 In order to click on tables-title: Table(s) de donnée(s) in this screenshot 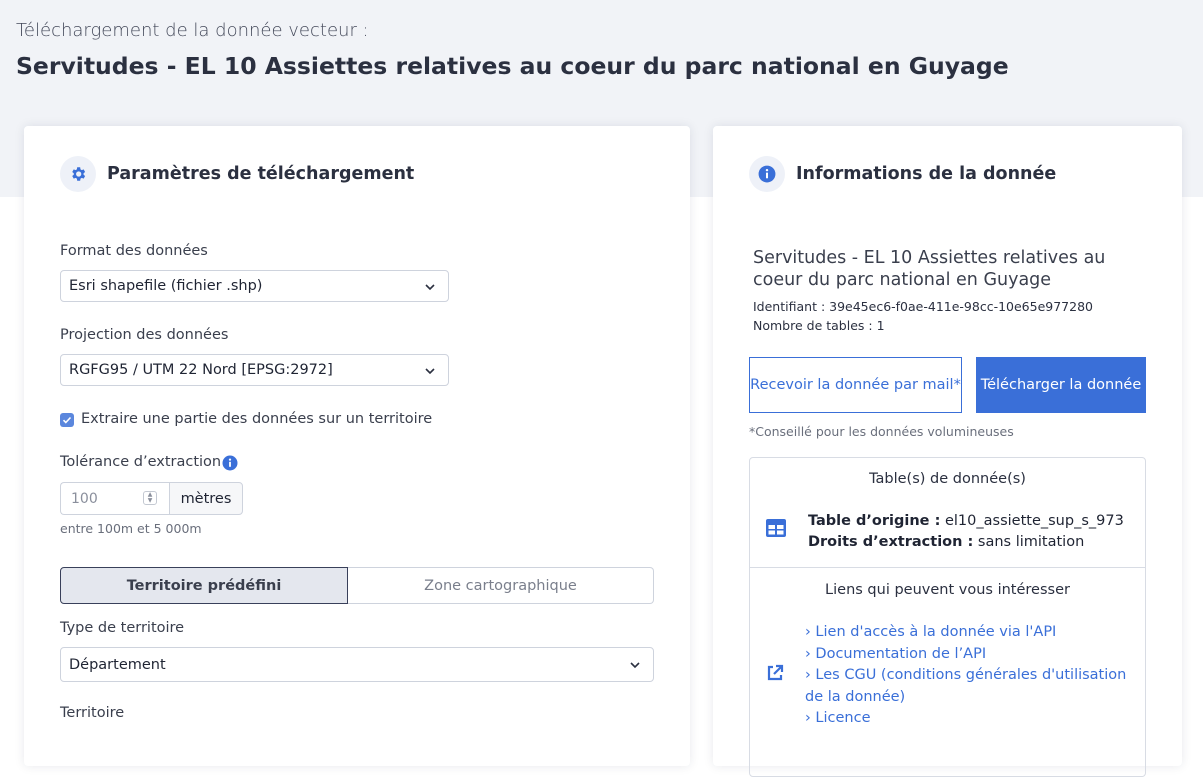, I will do `click(947, 479)`.